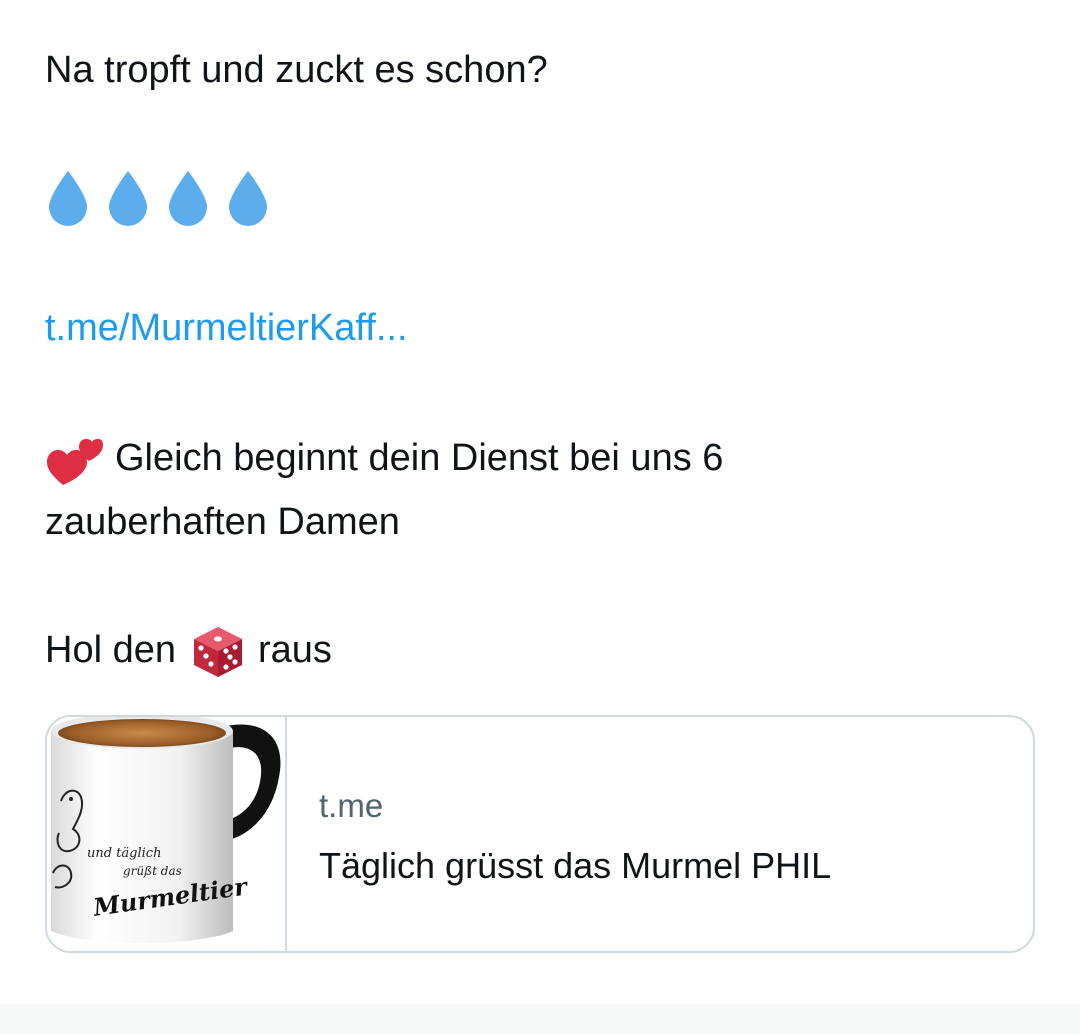  I want to click on tweet-line: Gleich beginnt dein Dienst bei uns 6, so click(384, 458).